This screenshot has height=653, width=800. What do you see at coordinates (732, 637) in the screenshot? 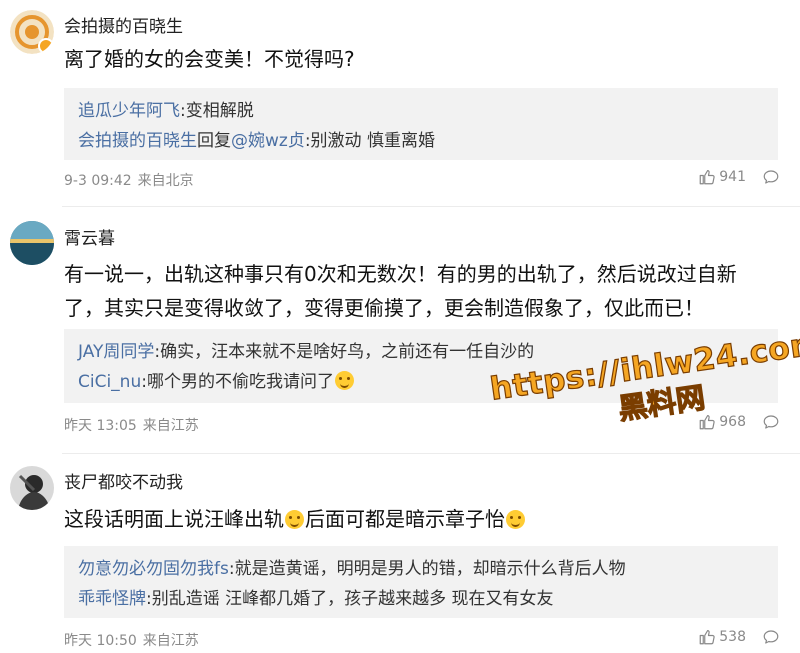
I see `like-count: 538` at bounding box center [732, 637].